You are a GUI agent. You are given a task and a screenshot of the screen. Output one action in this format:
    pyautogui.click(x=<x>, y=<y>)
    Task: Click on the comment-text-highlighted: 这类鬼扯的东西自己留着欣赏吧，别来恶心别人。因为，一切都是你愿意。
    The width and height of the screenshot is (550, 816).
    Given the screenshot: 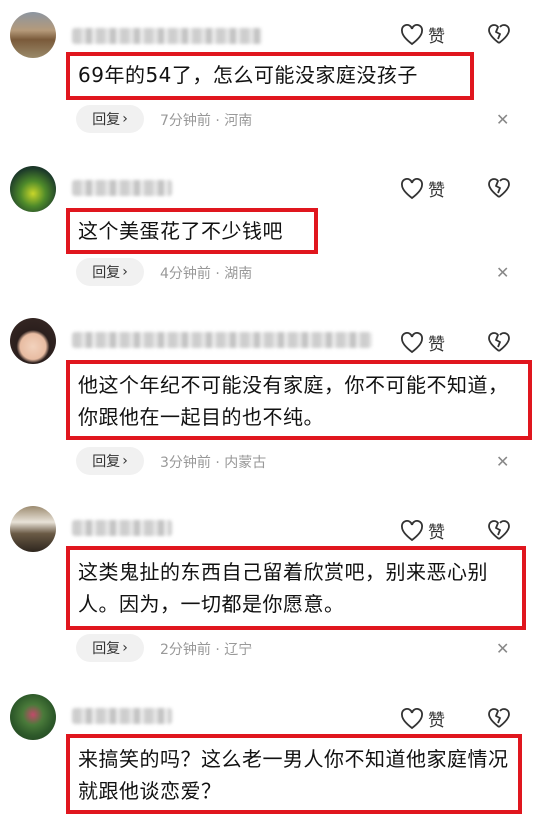 What is the action you would take?
    pyautogui.click(x=296, y=588)
    